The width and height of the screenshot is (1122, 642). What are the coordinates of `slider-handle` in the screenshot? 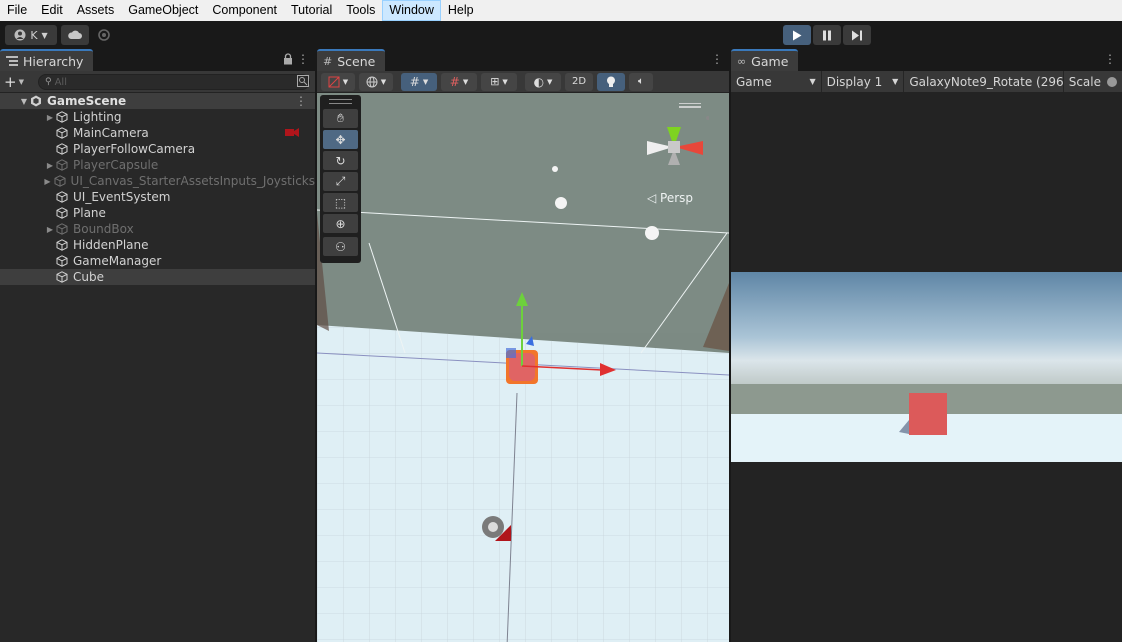 It's located at (1112, 81).